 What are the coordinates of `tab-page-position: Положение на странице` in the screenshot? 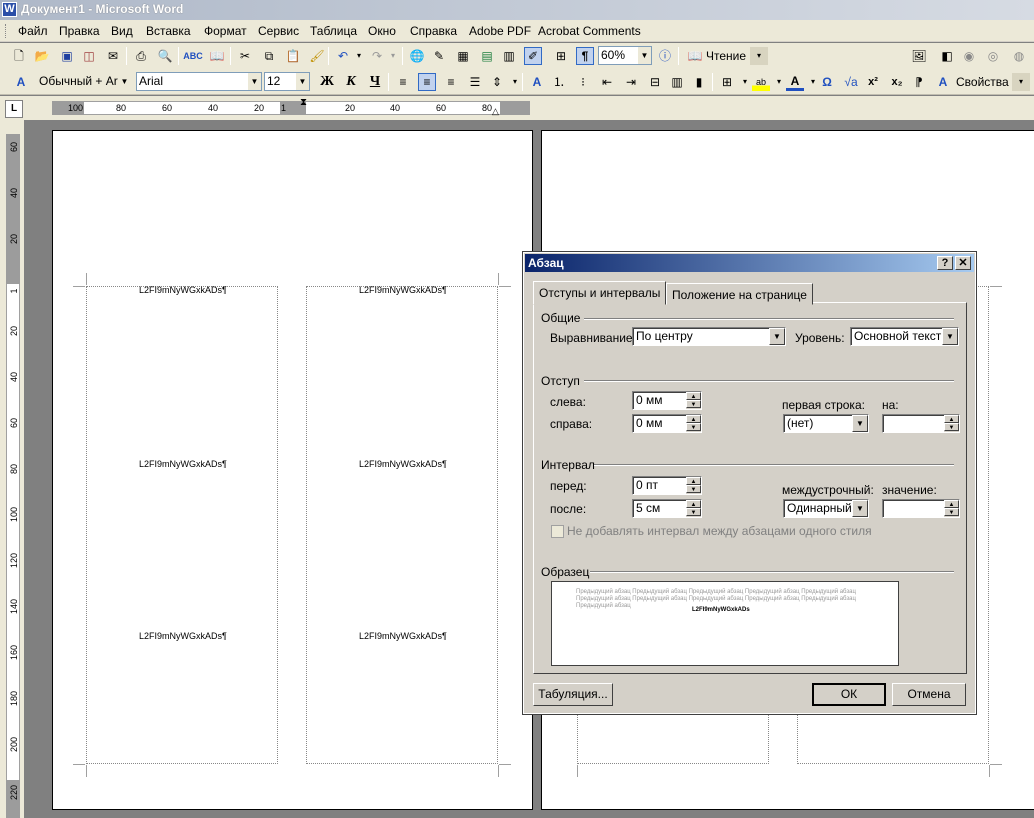 It's located at (739, 294).